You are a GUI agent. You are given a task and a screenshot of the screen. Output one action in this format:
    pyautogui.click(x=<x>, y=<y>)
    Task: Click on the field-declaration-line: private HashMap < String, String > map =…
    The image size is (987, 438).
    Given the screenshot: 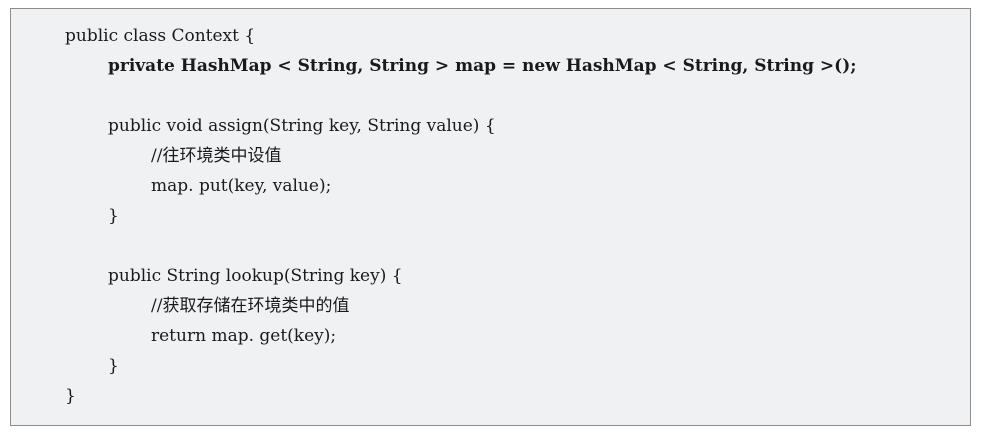 What is the action you would take?
    pyautogui.click(x=482, y=66)
    